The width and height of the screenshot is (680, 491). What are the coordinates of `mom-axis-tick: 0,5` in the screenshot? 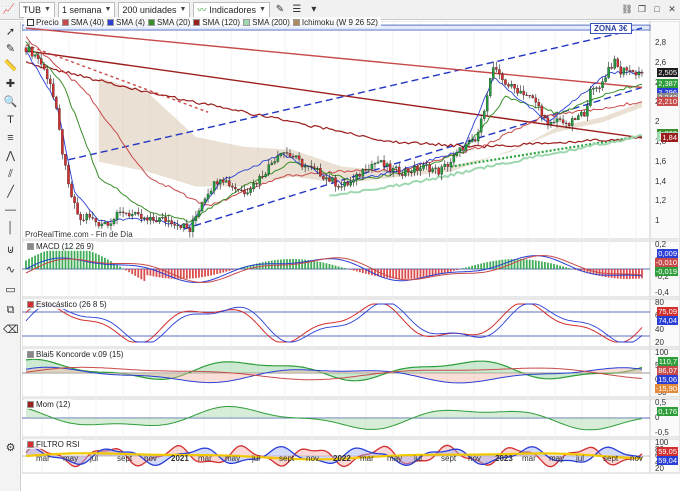 It's located at (661, 402).